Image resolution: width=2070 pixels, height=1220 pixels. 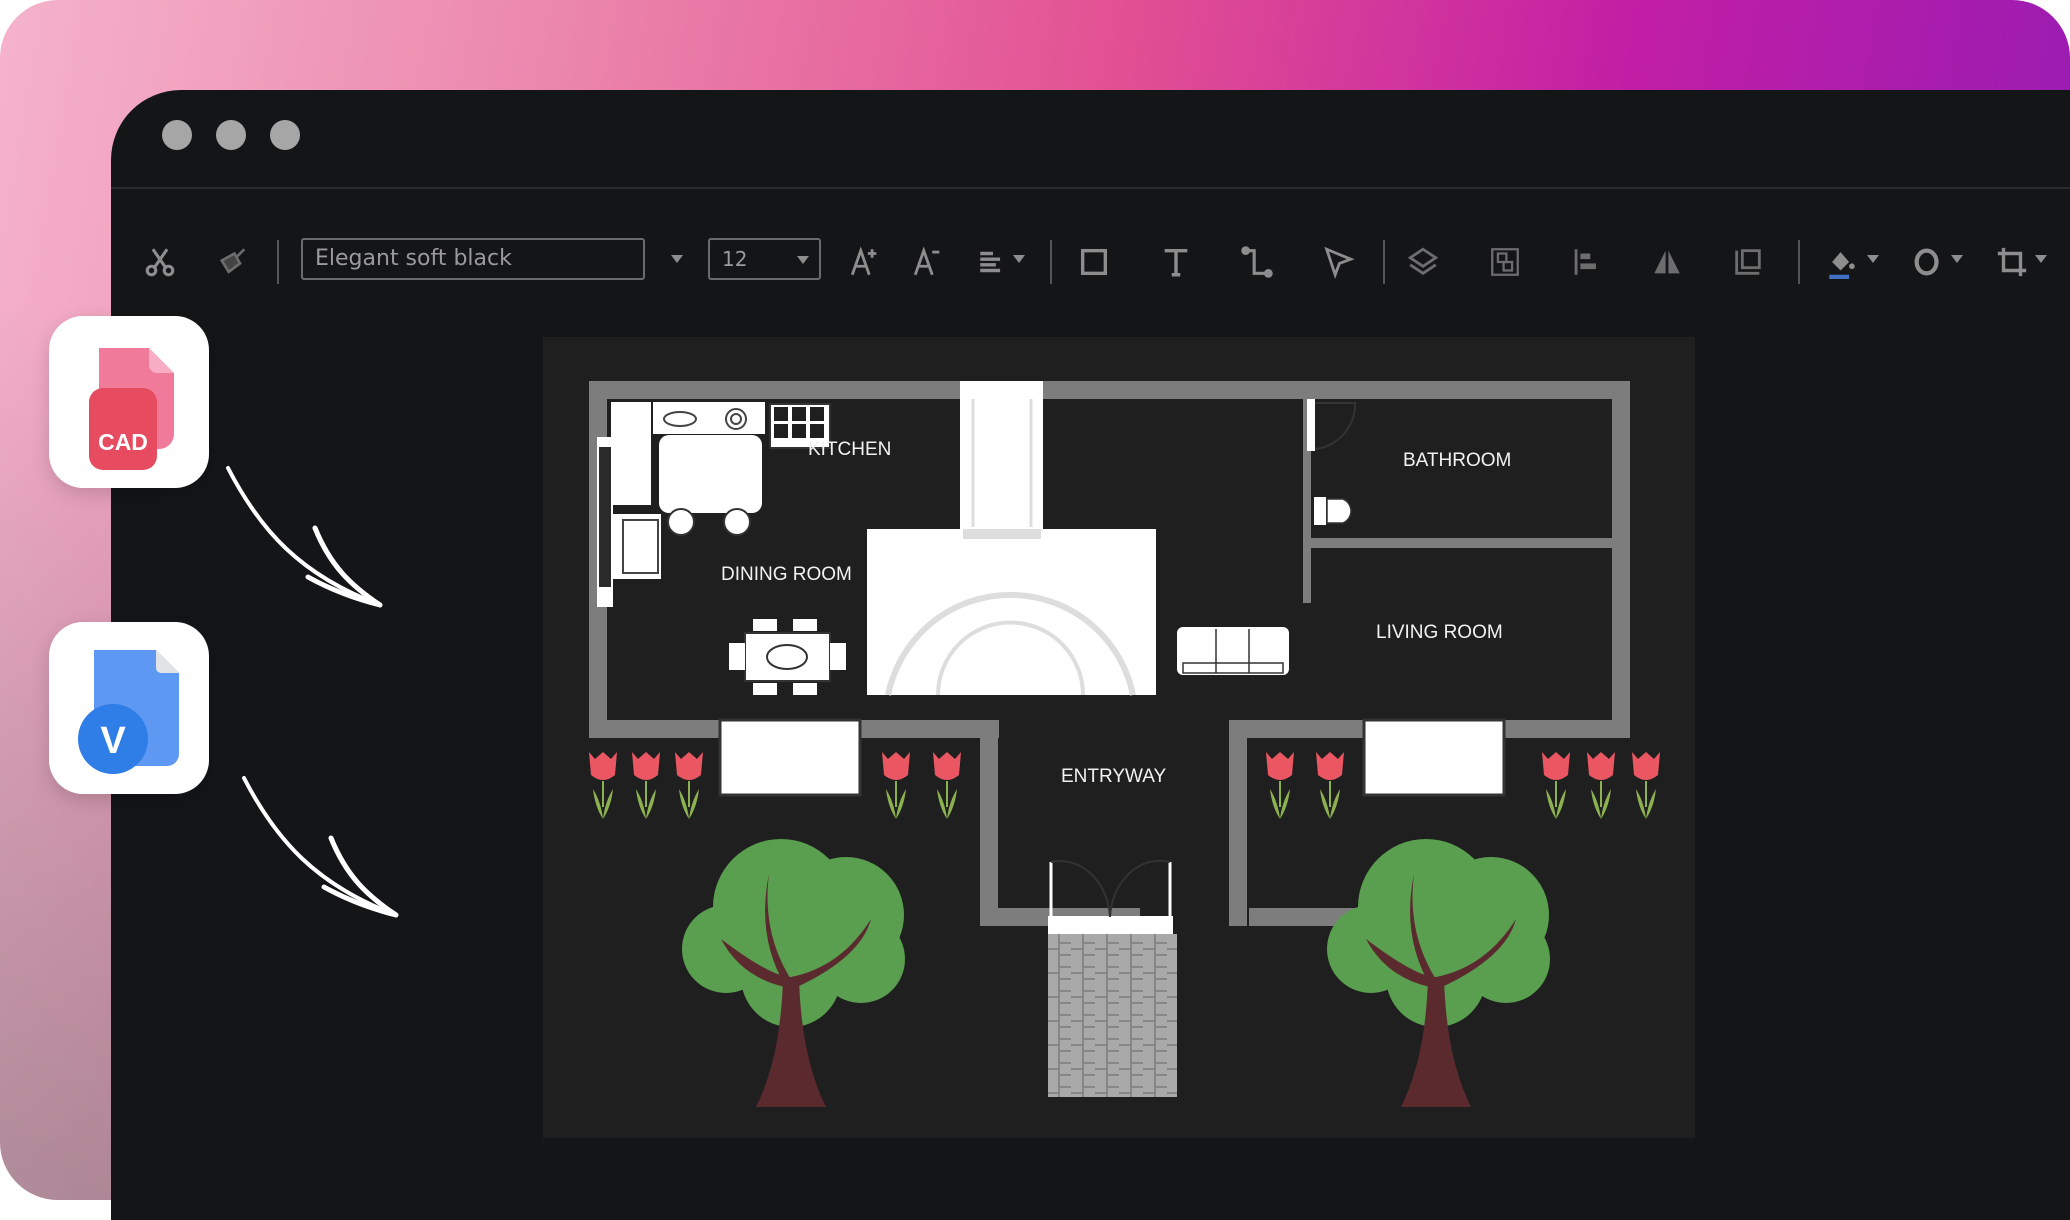 I want to click on cad-file-card: CAD, so click(x=129, y=402).